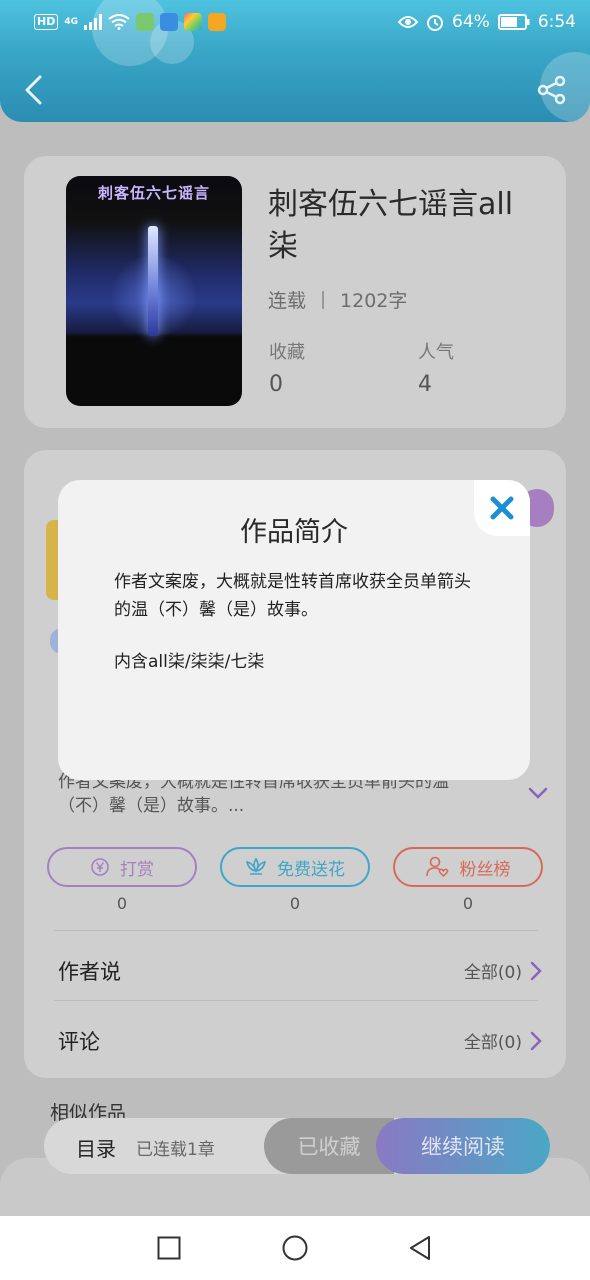 This screenshot has height=1280, width=590. I want to click on tip-button: 打赏, so click(122, 867).